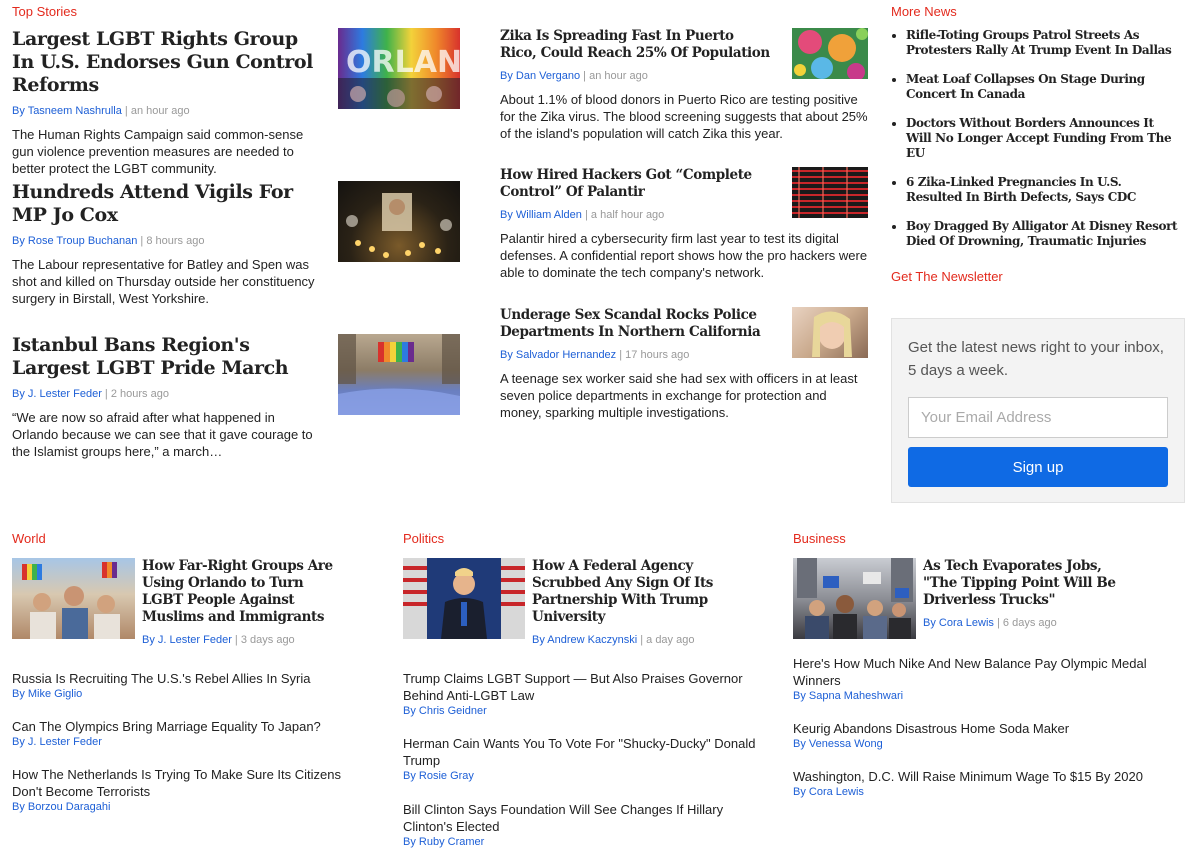  I want to click on story-byline: By Tasneem Nashrulla | an hour ago, so click(101, 111).